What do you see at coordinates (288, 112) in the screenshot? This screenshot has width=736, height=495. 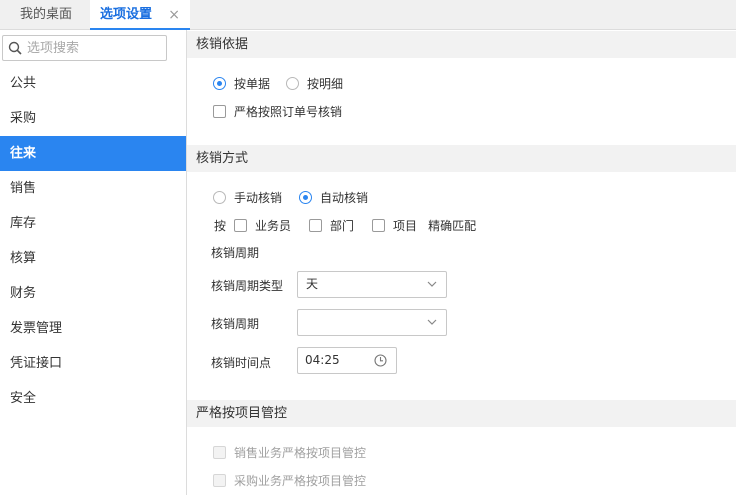 I see `strict-order-label: 严格按照订单号核销` at bounding box center [288, 112].